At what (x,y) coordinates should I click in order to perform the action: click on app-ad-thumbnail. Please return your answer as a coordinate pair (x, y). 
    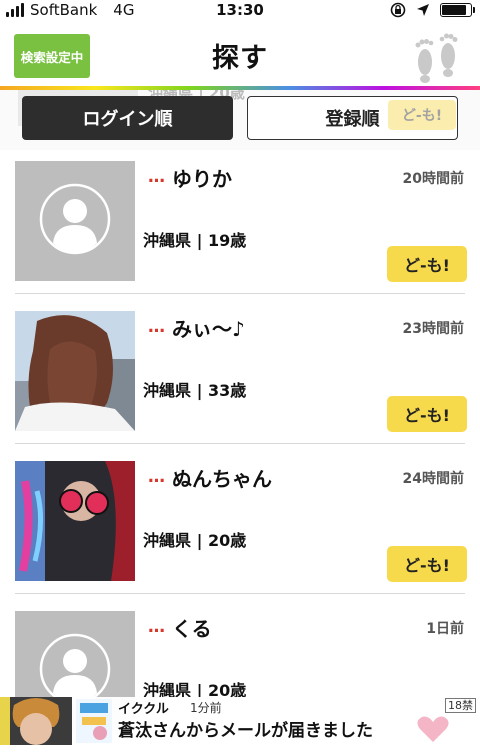
    Looking at the image, I should click on (94, 721).